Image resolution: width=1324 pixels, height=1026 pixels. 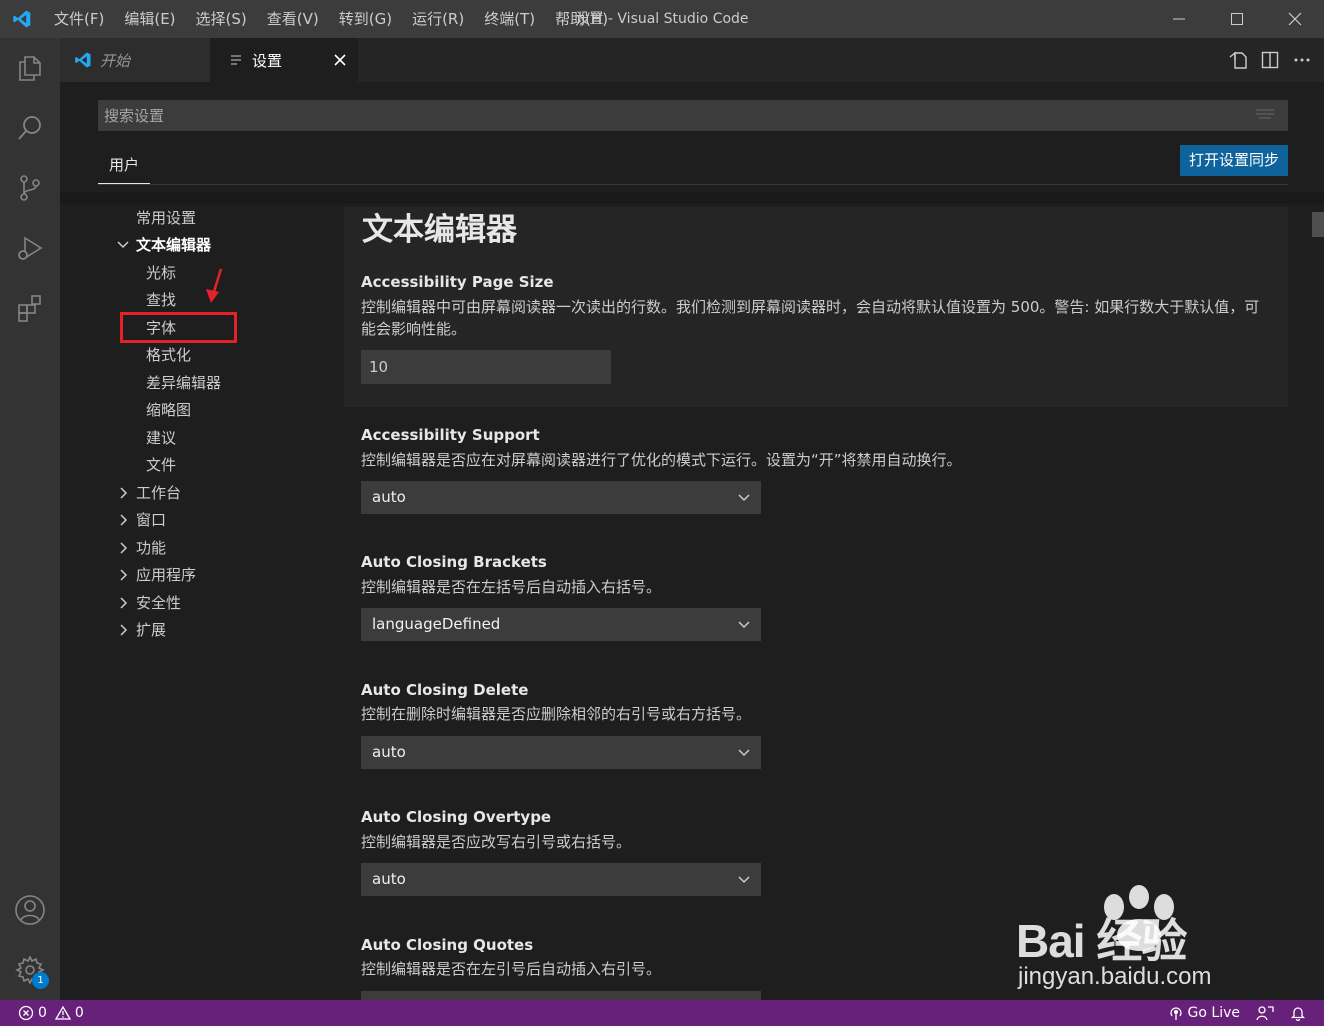 What do you see at coordinates (1101, 941) in the screenshot?
I see `watermark-brand: Bai 经验` at bounding box center [1101, 941].